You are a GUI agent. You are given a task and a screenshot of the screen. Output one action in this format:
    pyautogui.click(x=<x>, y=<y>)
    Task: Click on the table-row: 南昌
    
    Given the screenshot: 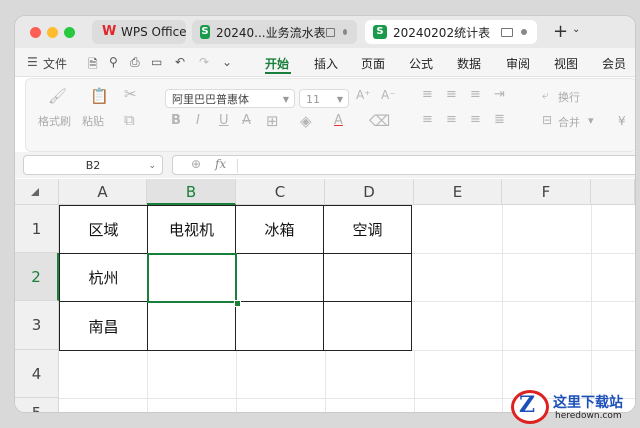 What is the action you would take?
    pyautogui.click(x=235, y=326)
    